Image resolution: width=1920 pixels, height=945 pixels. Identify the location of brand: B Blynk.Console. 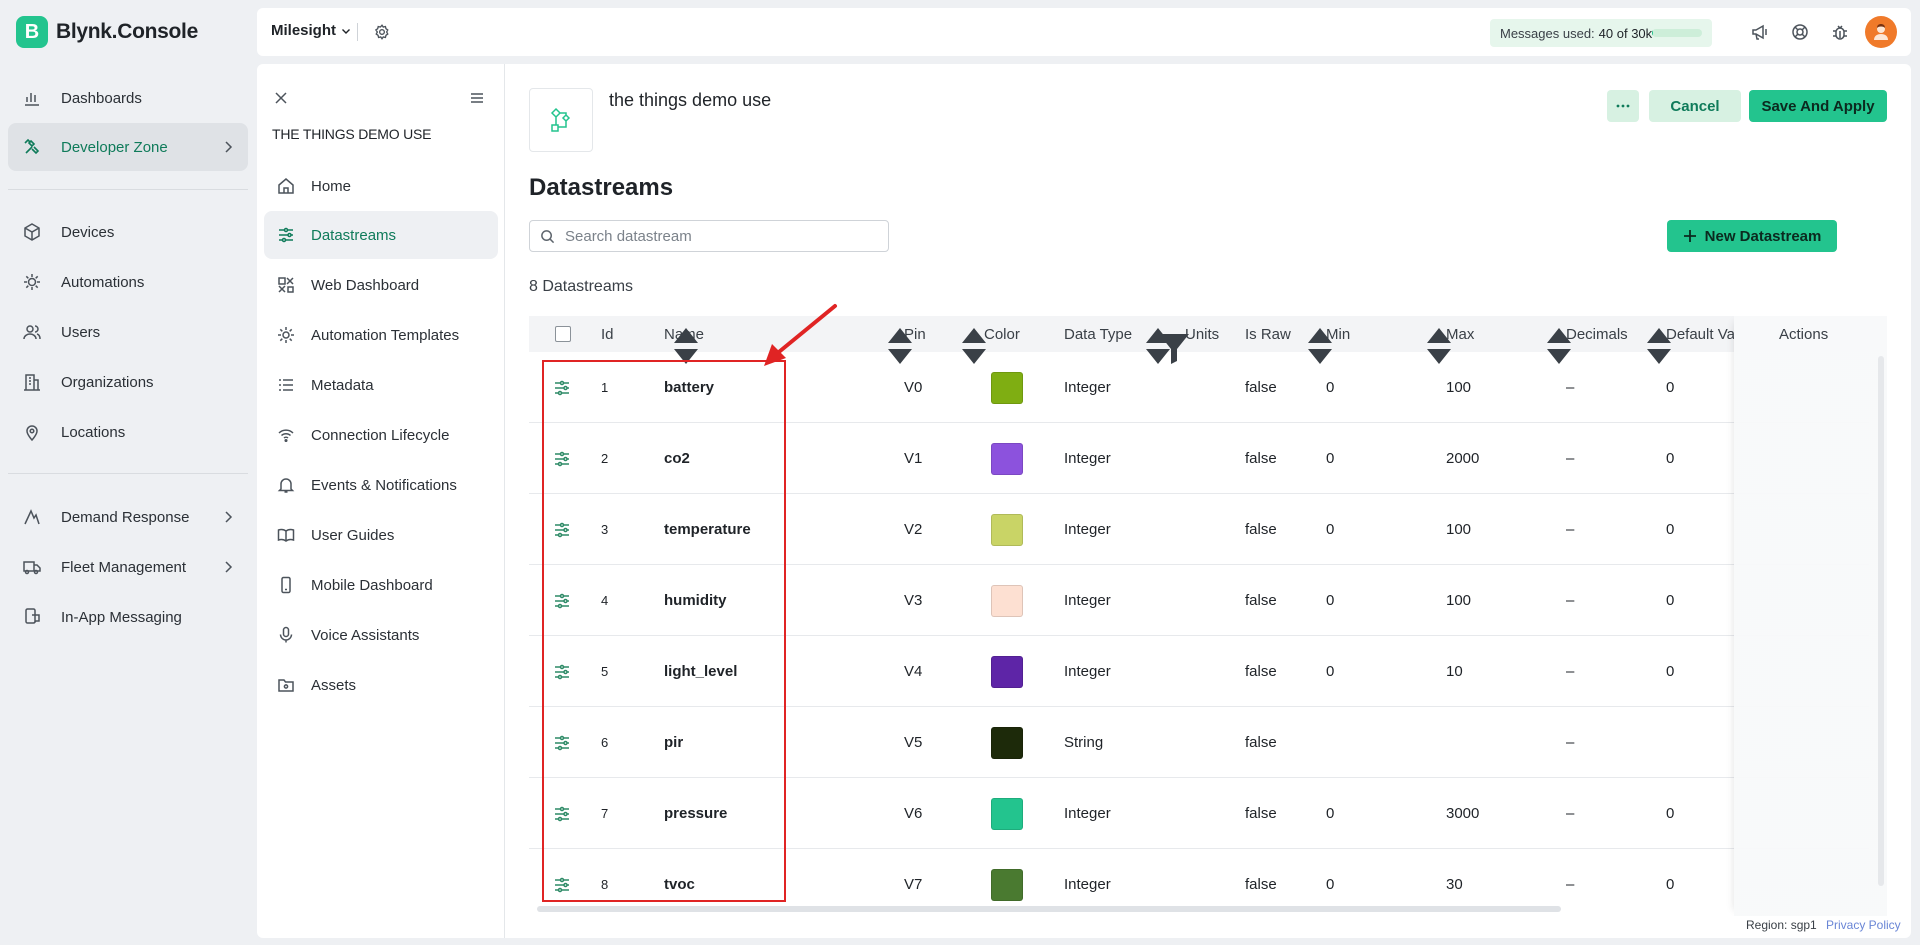
(107, 32).